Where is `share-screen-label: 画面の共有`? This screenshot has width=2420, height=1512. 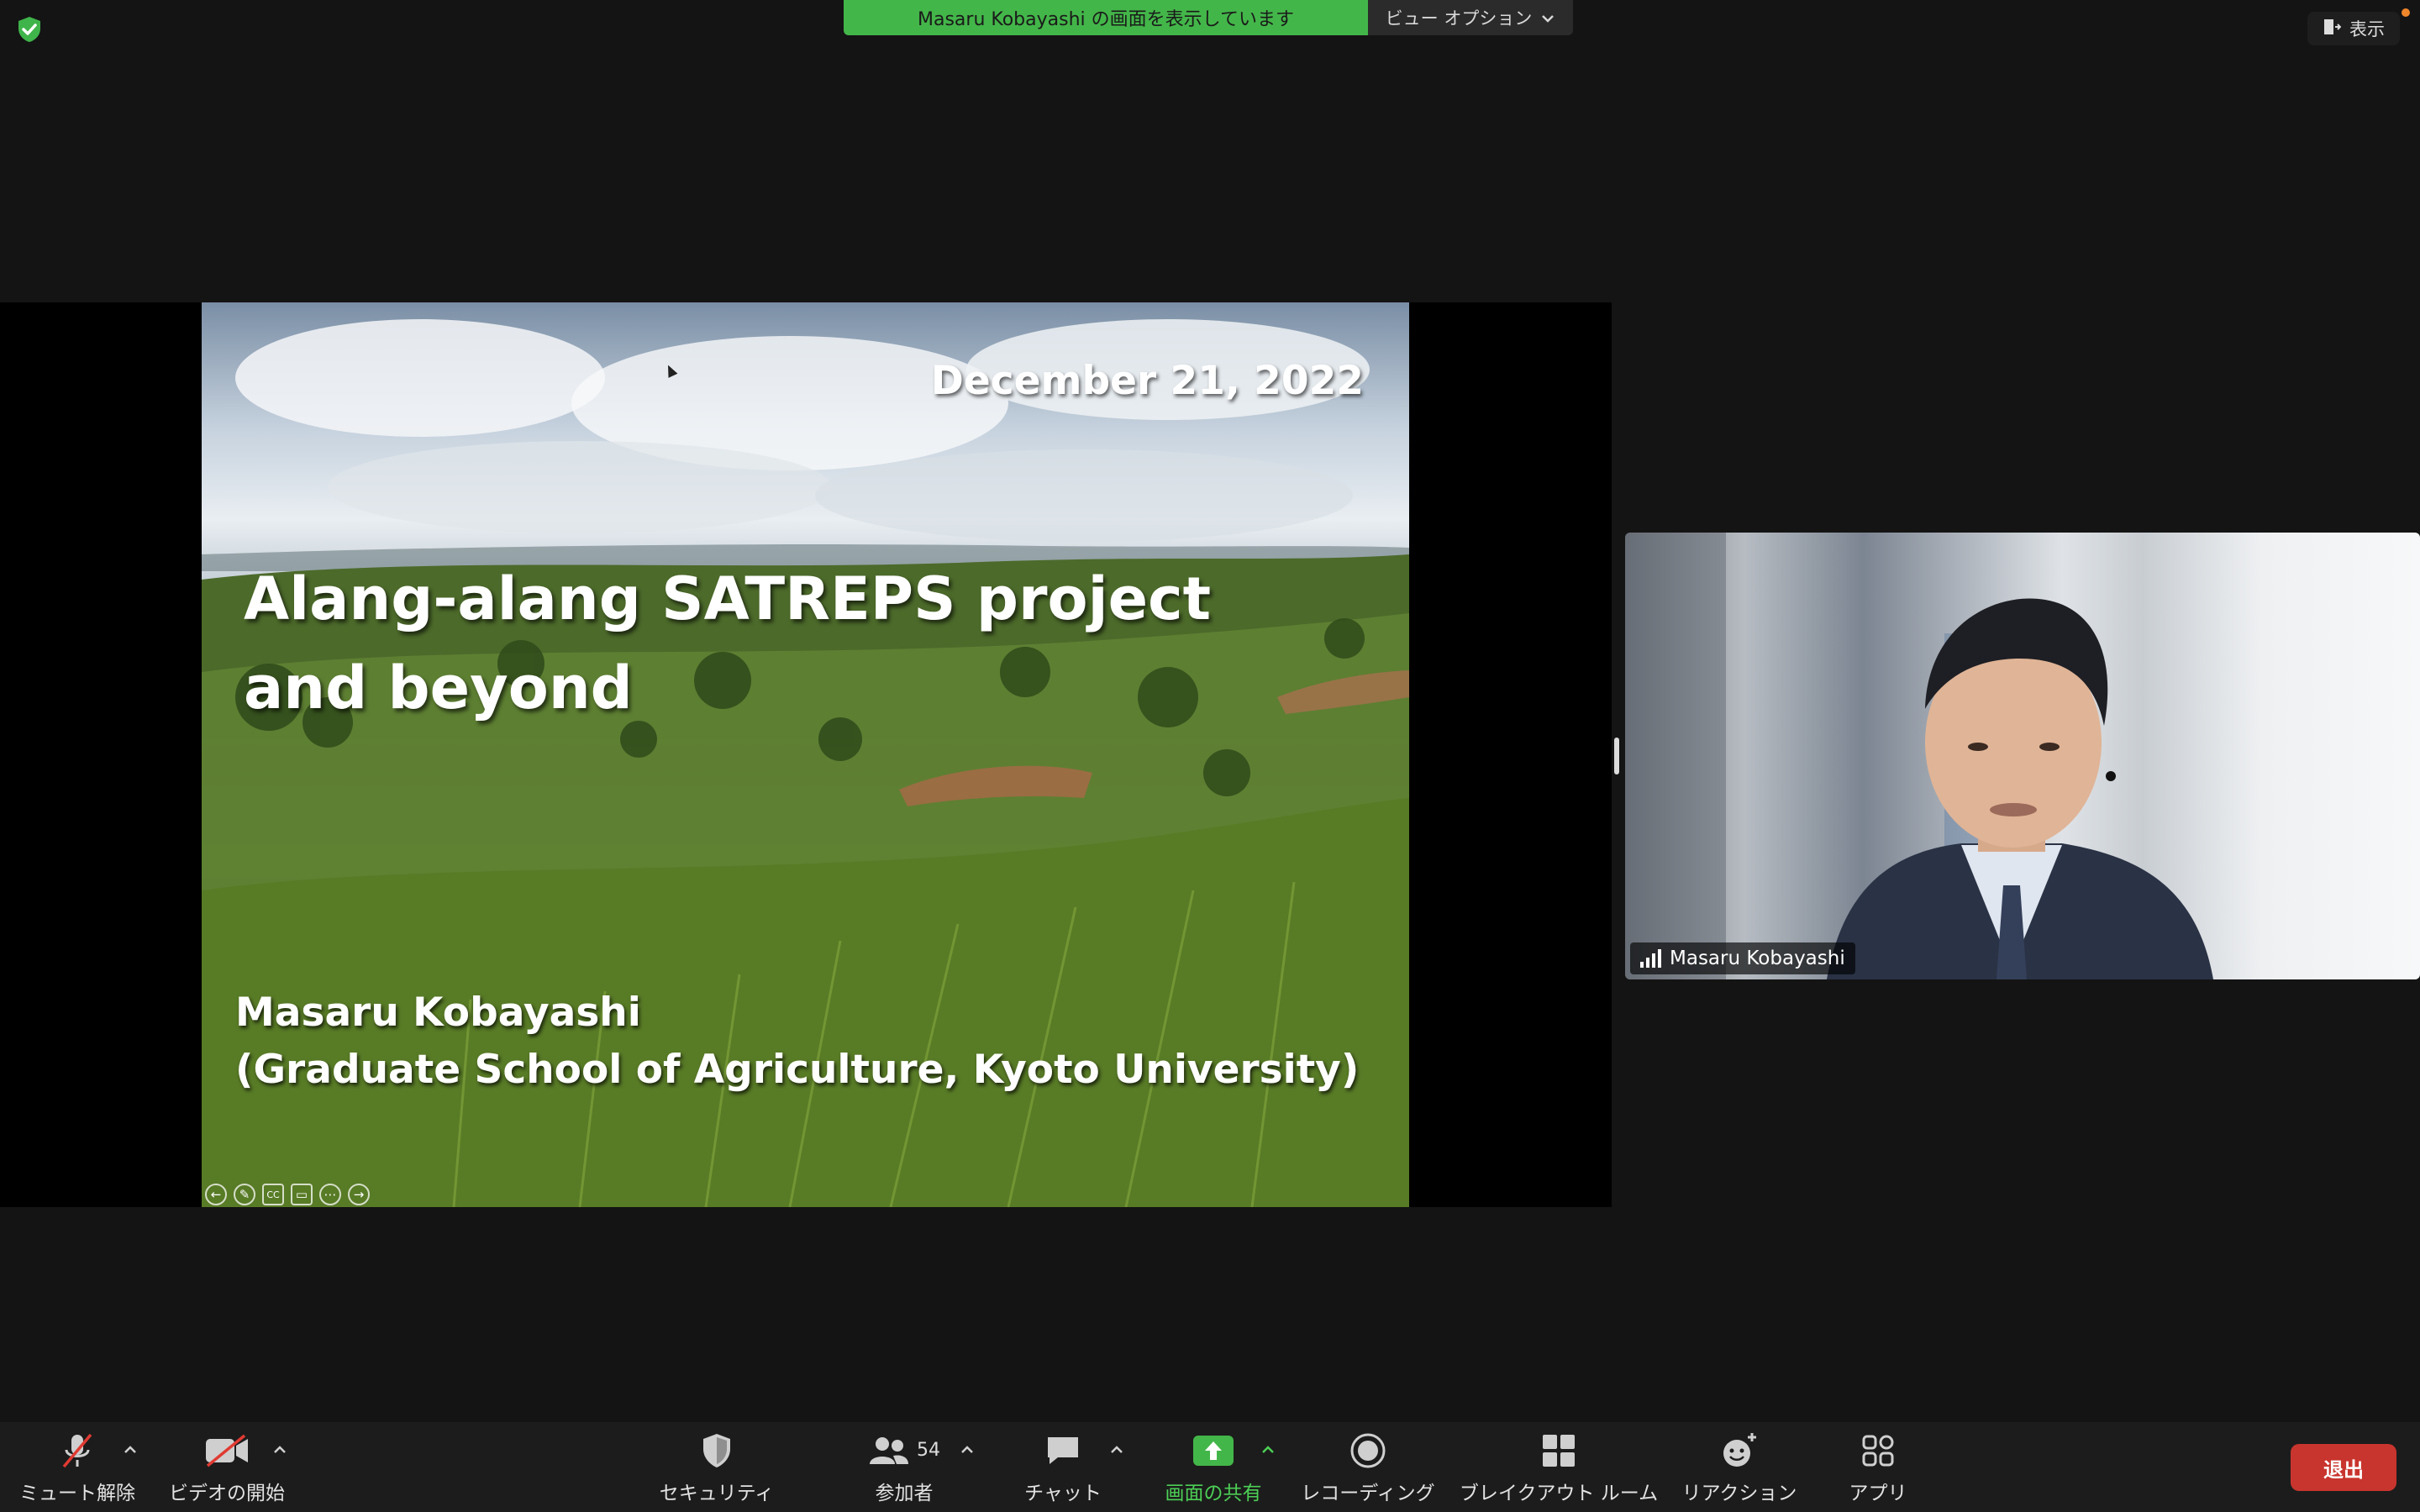 share-screen-label: 画面の共有 is located at coordinates (1213, 1493).